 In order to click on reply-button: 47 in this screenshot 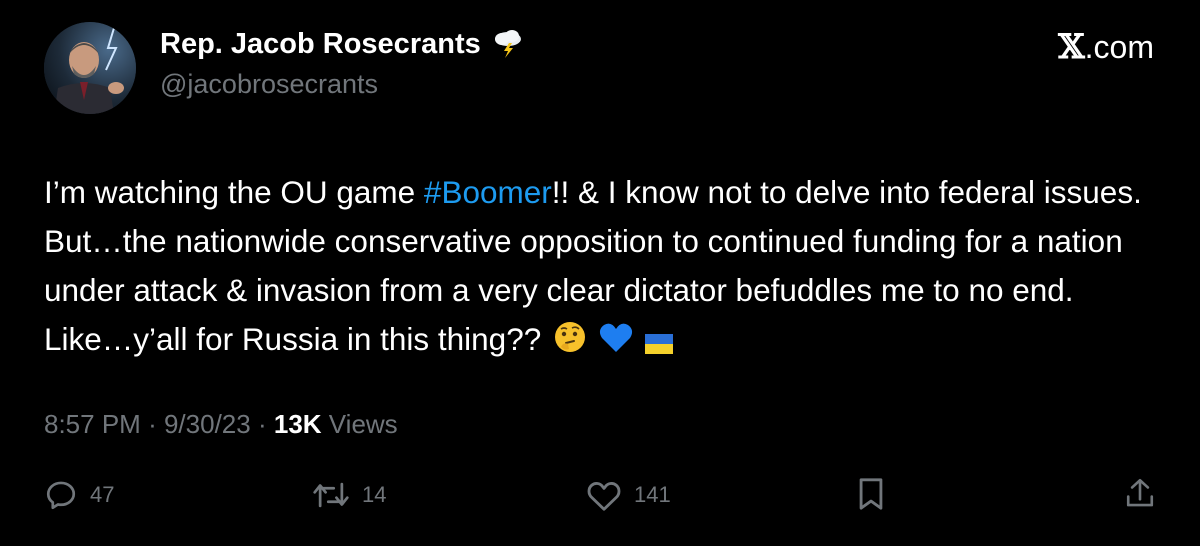, I will do `click(79, 495)`.